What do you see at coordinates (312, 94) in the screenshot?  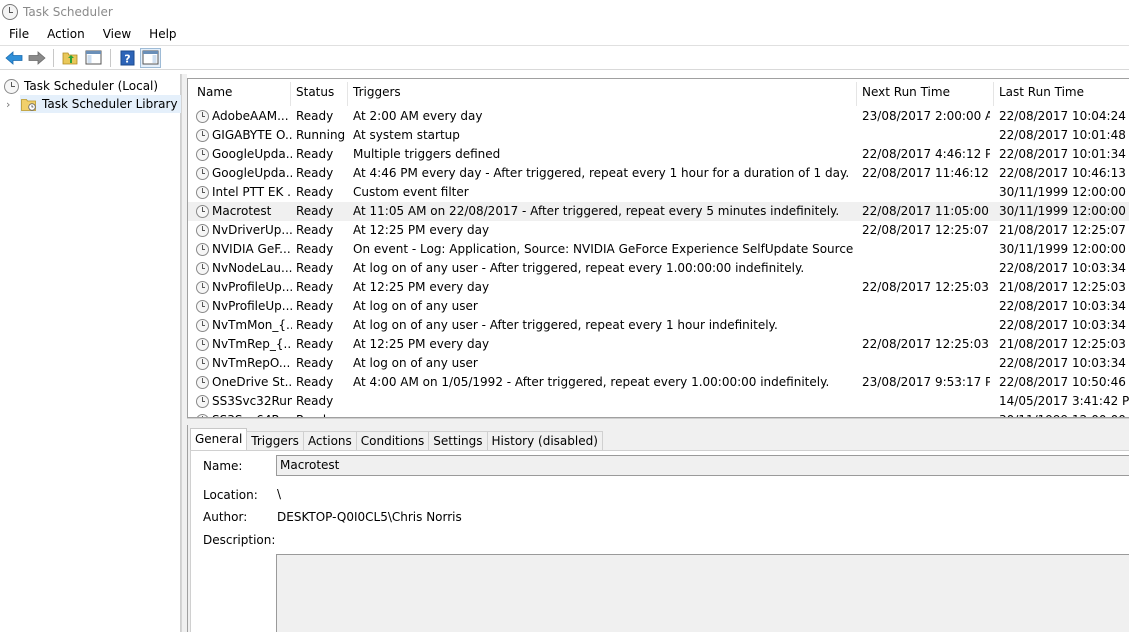 I see `column-header-status: Status` at bounding box center [312, 94].